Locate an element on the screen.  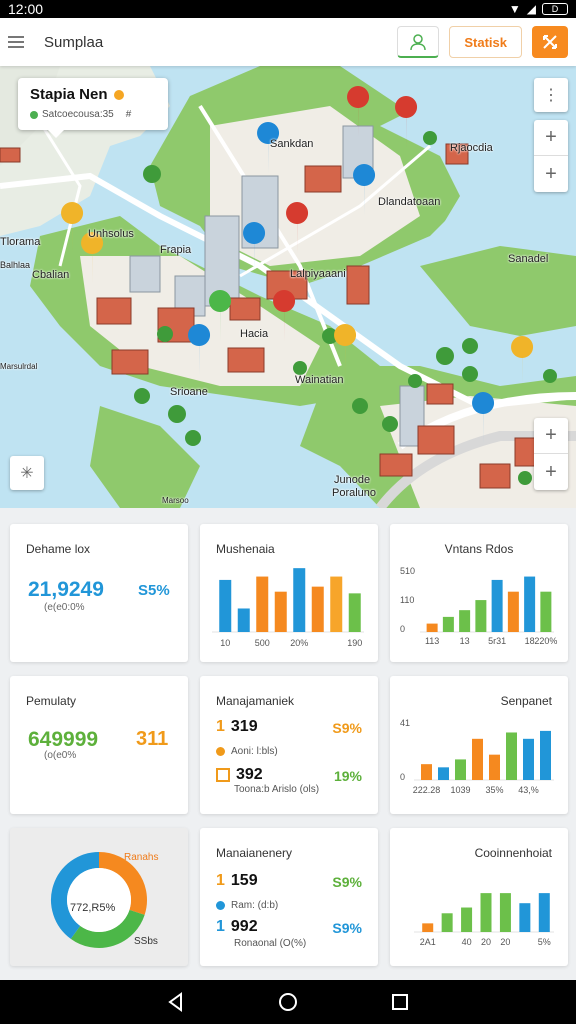
card-value: 21,9249 is located at coordinates (66, 589).